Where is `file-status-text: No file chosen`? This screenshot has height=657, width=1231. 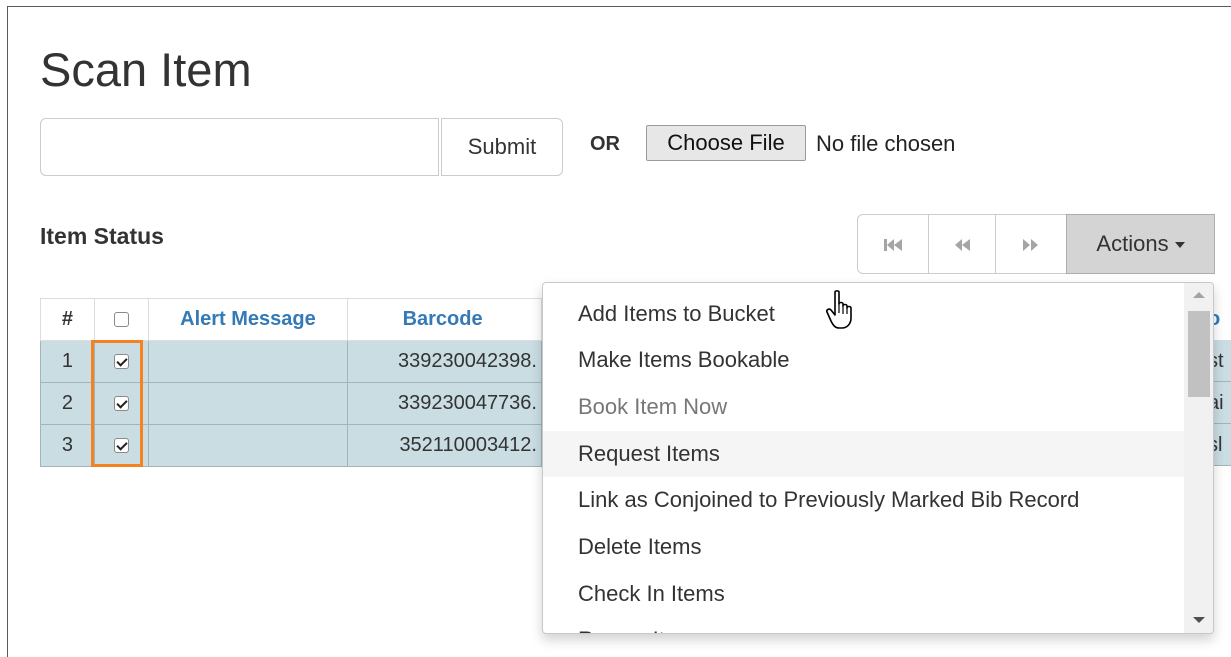
file-status-text: No file chosen is located at coordinates (886, 143).